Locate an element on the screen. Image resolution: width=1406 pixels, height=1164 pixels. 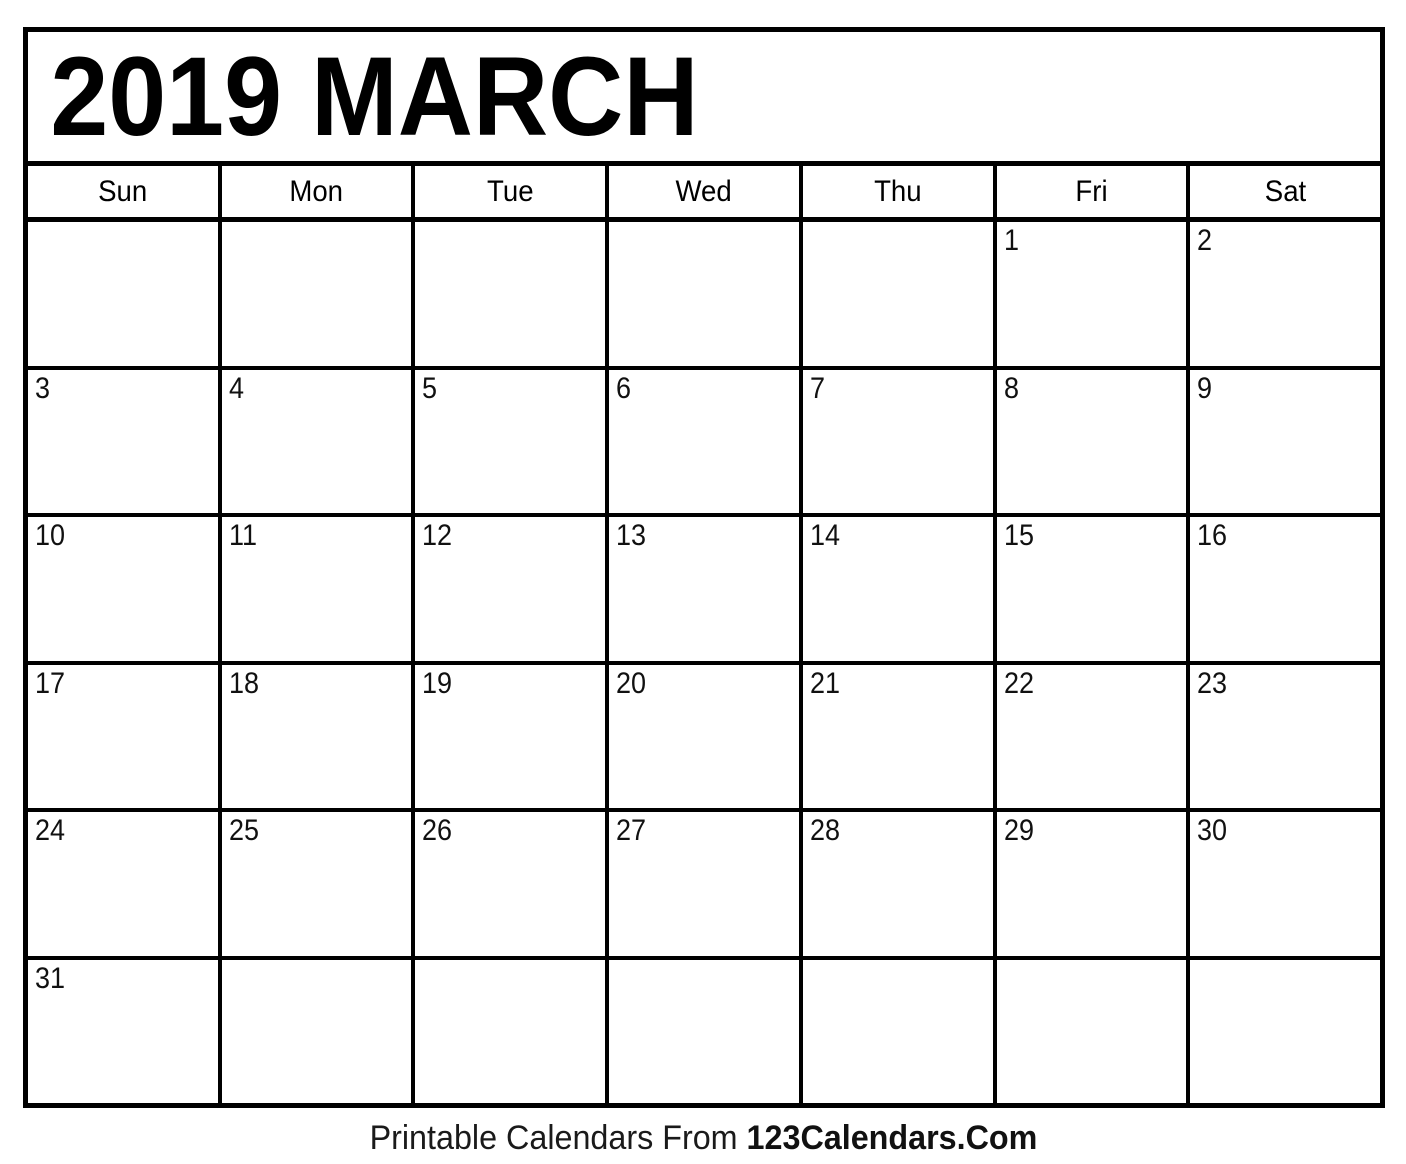
day-number: 9 is located at coordinates (1205, 388).